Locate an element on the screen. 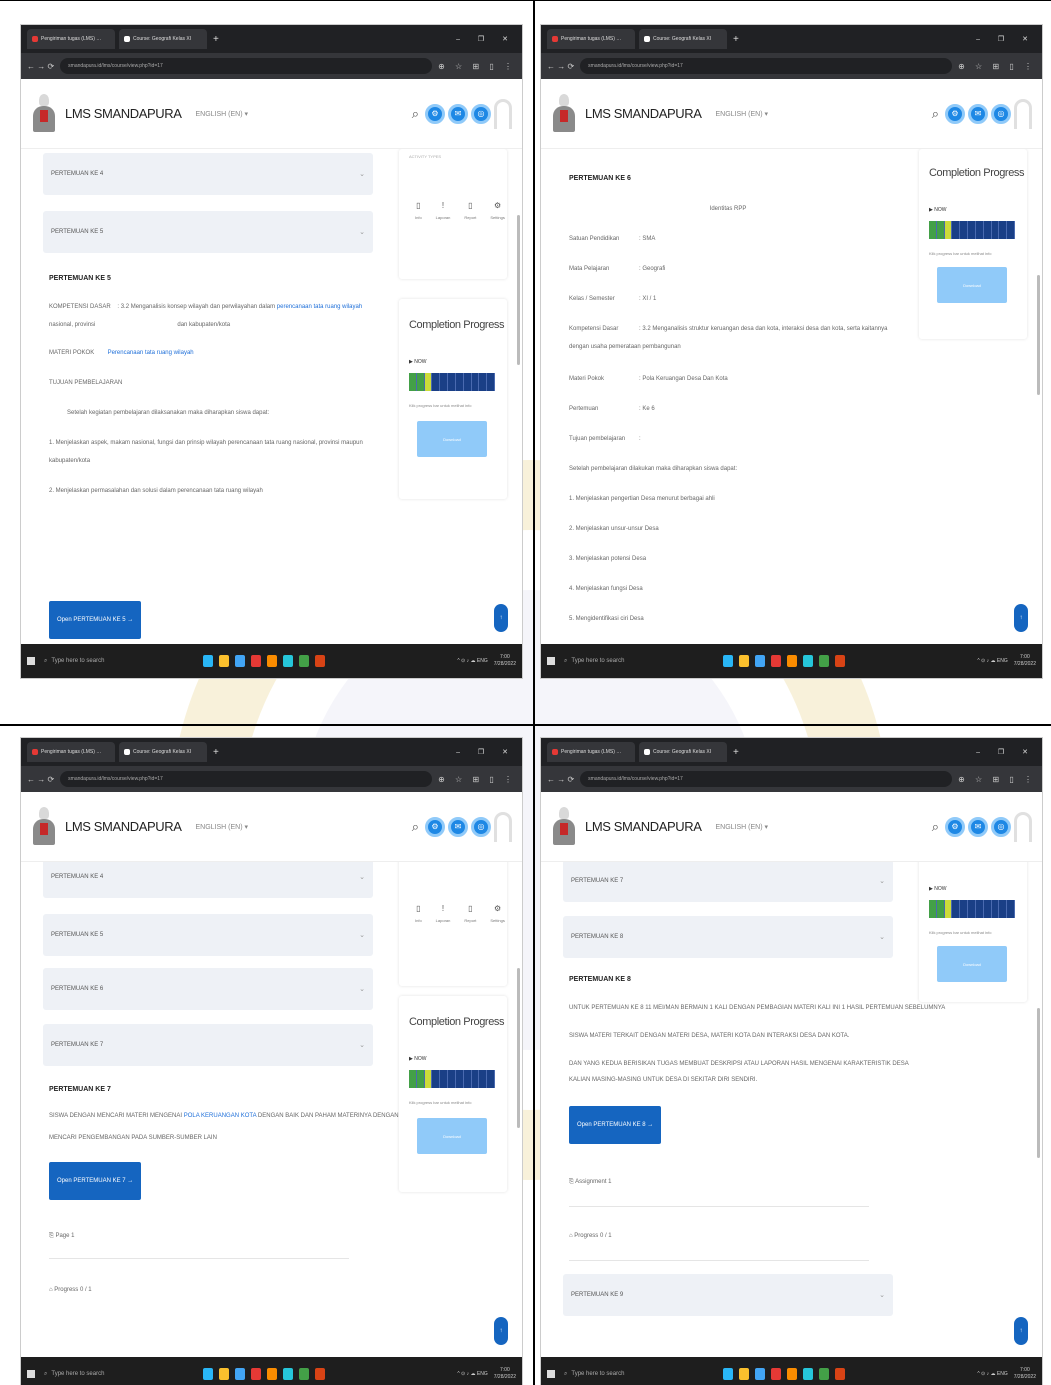  assignment-activity: ⎘ Assignment 1 is located at coordinates (590, 1182).